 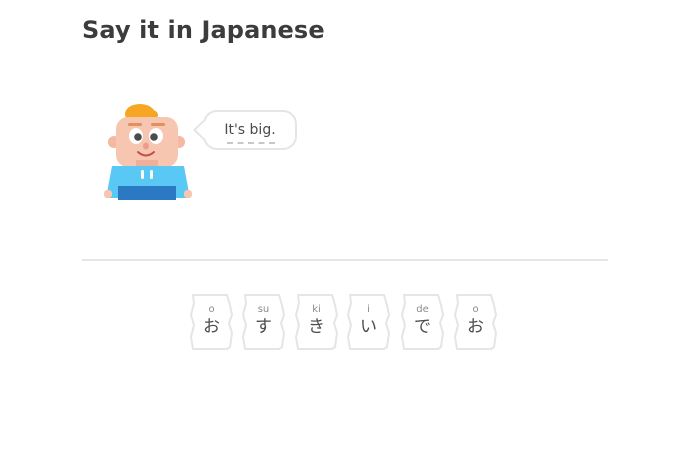 I want to click on tile-romaji: i, so click(x=368, y=309).